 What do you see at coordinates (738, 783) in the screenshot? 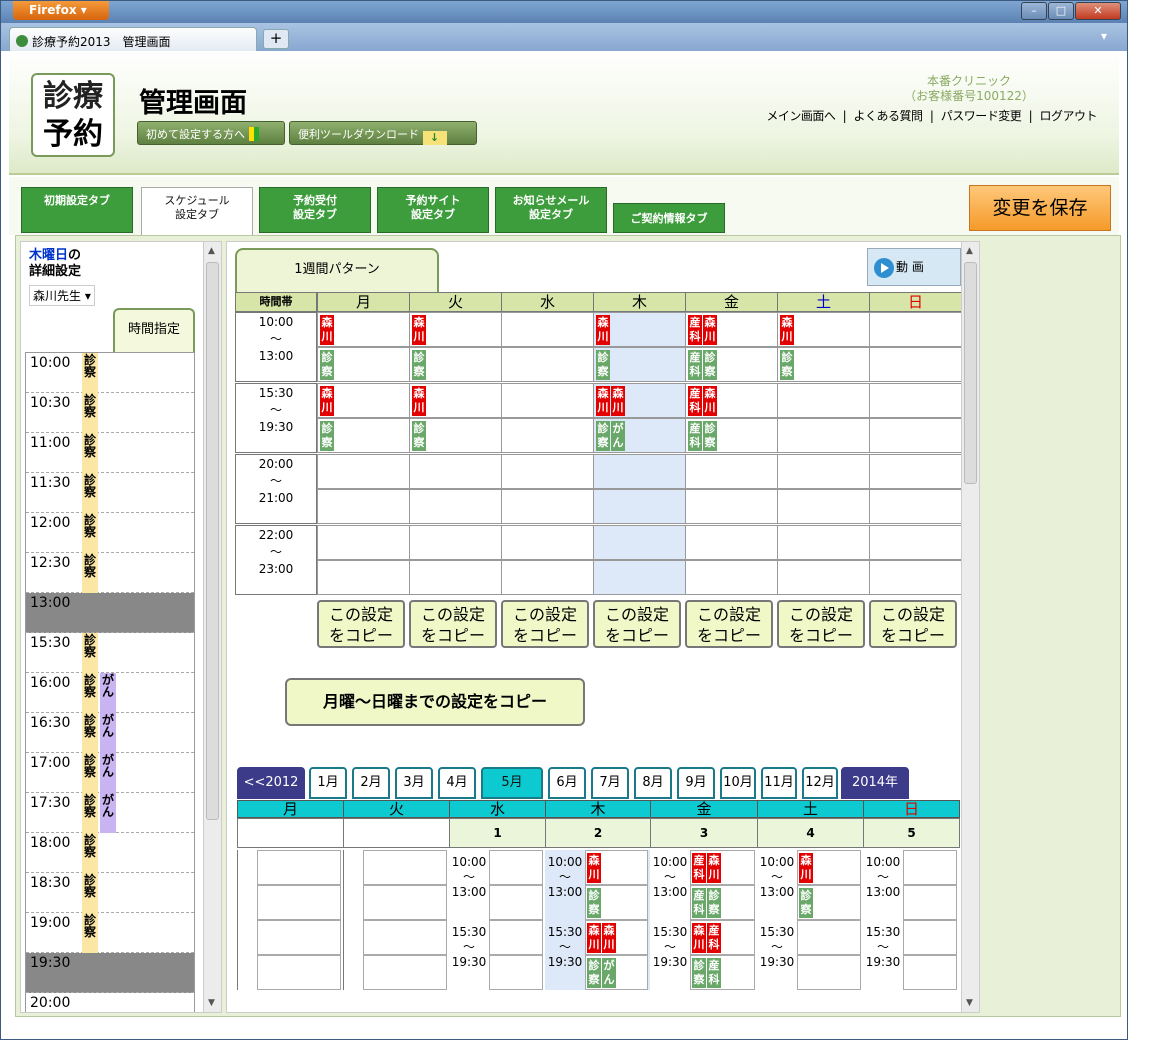
I see `month-button: 10月` at bounding box center [738, 783].